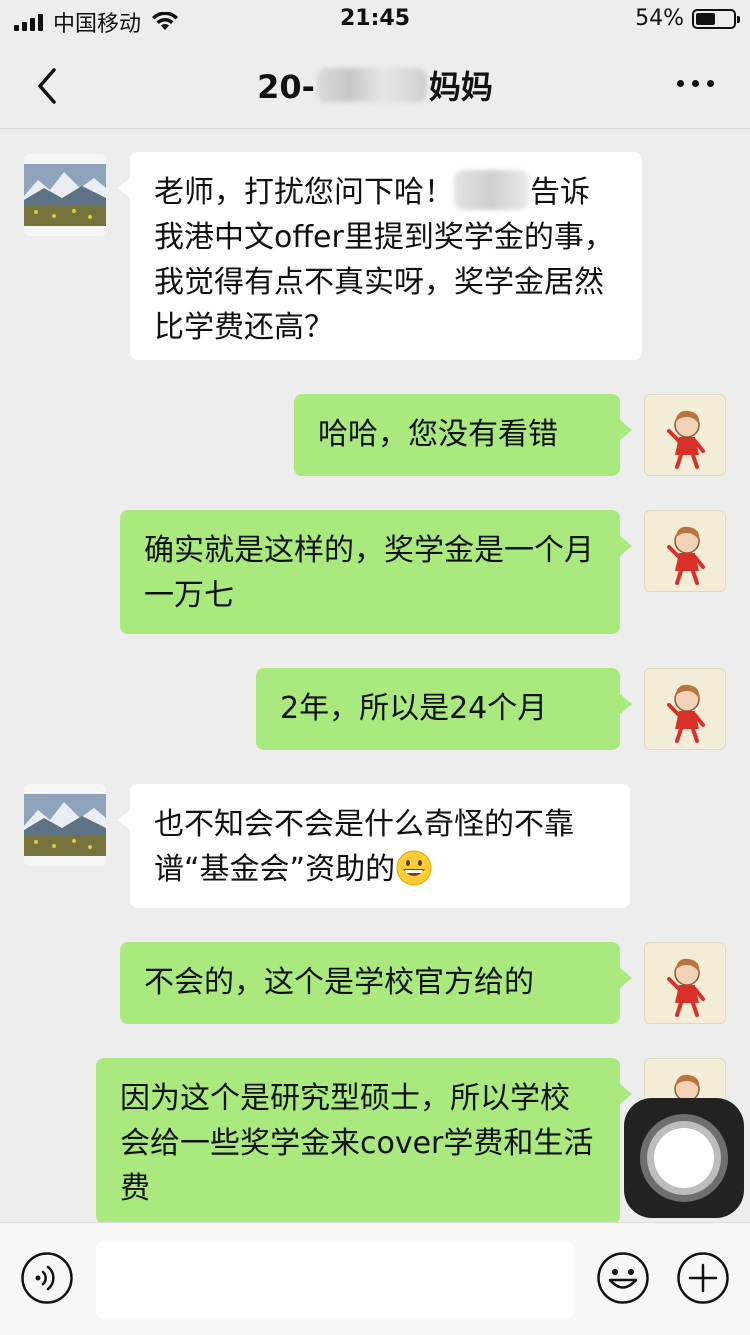 The image size is (750, 1335). Describe the element at coordinates (492, 190) in the screenshot. I see `redacted-text-blur` at that location.